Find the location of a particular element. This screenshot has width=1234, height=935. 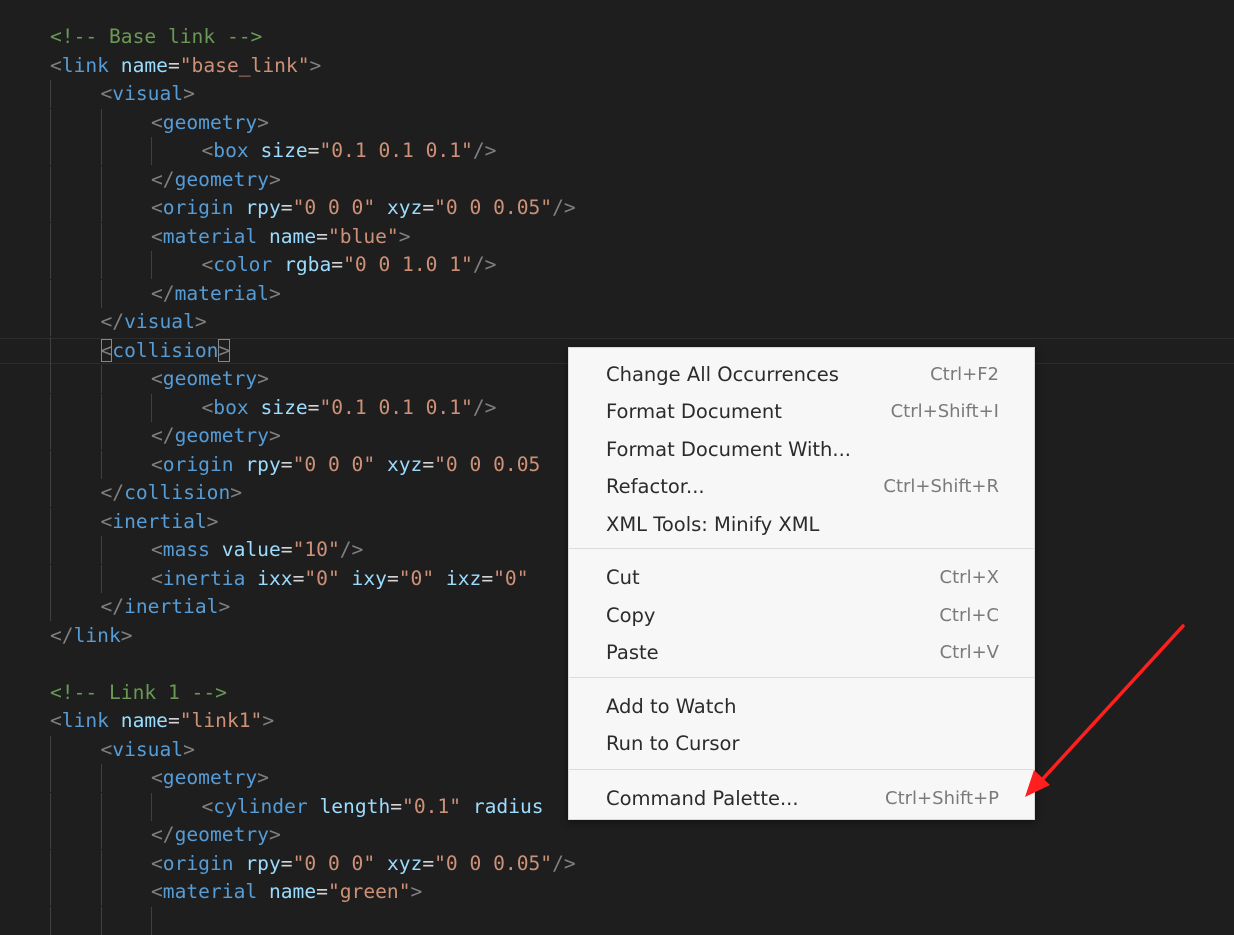

code-line: <cylinder length="0.1" radius is located at coordinates (373, 807).